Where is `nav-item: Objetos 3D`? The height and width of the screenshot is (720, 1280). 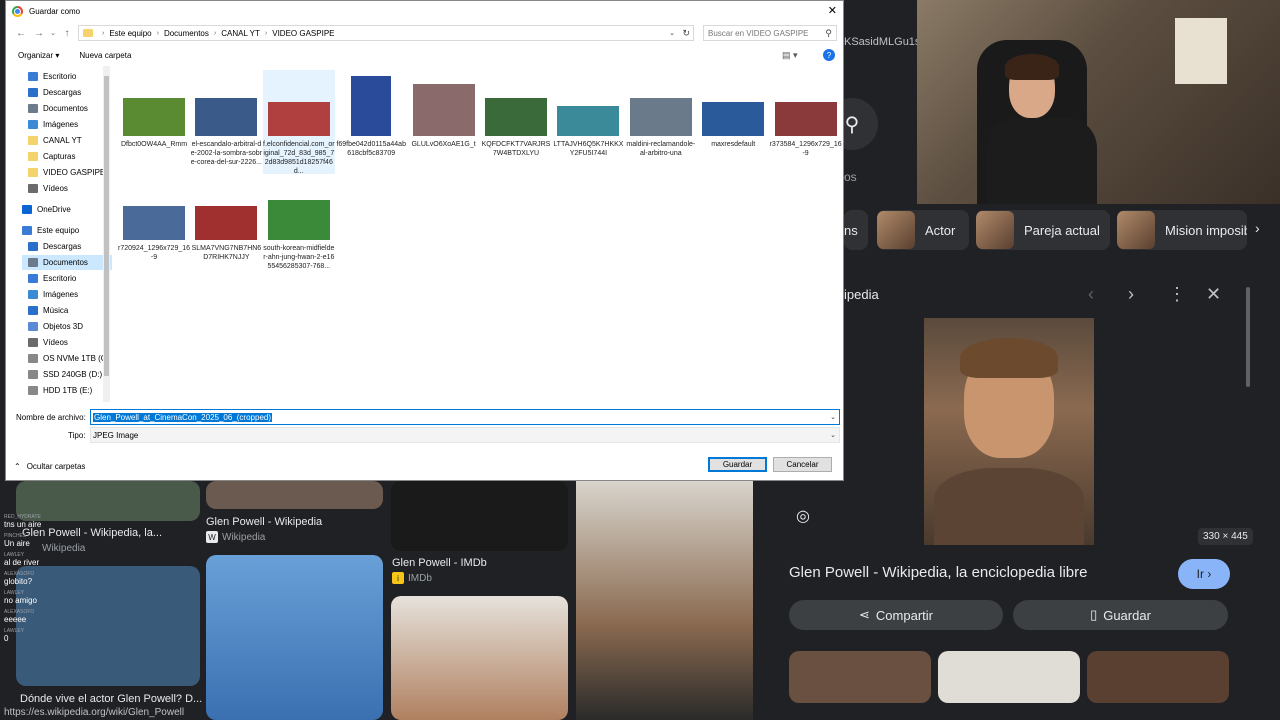
nav-item: Objetos 3D is located at coordinates (67, 326).